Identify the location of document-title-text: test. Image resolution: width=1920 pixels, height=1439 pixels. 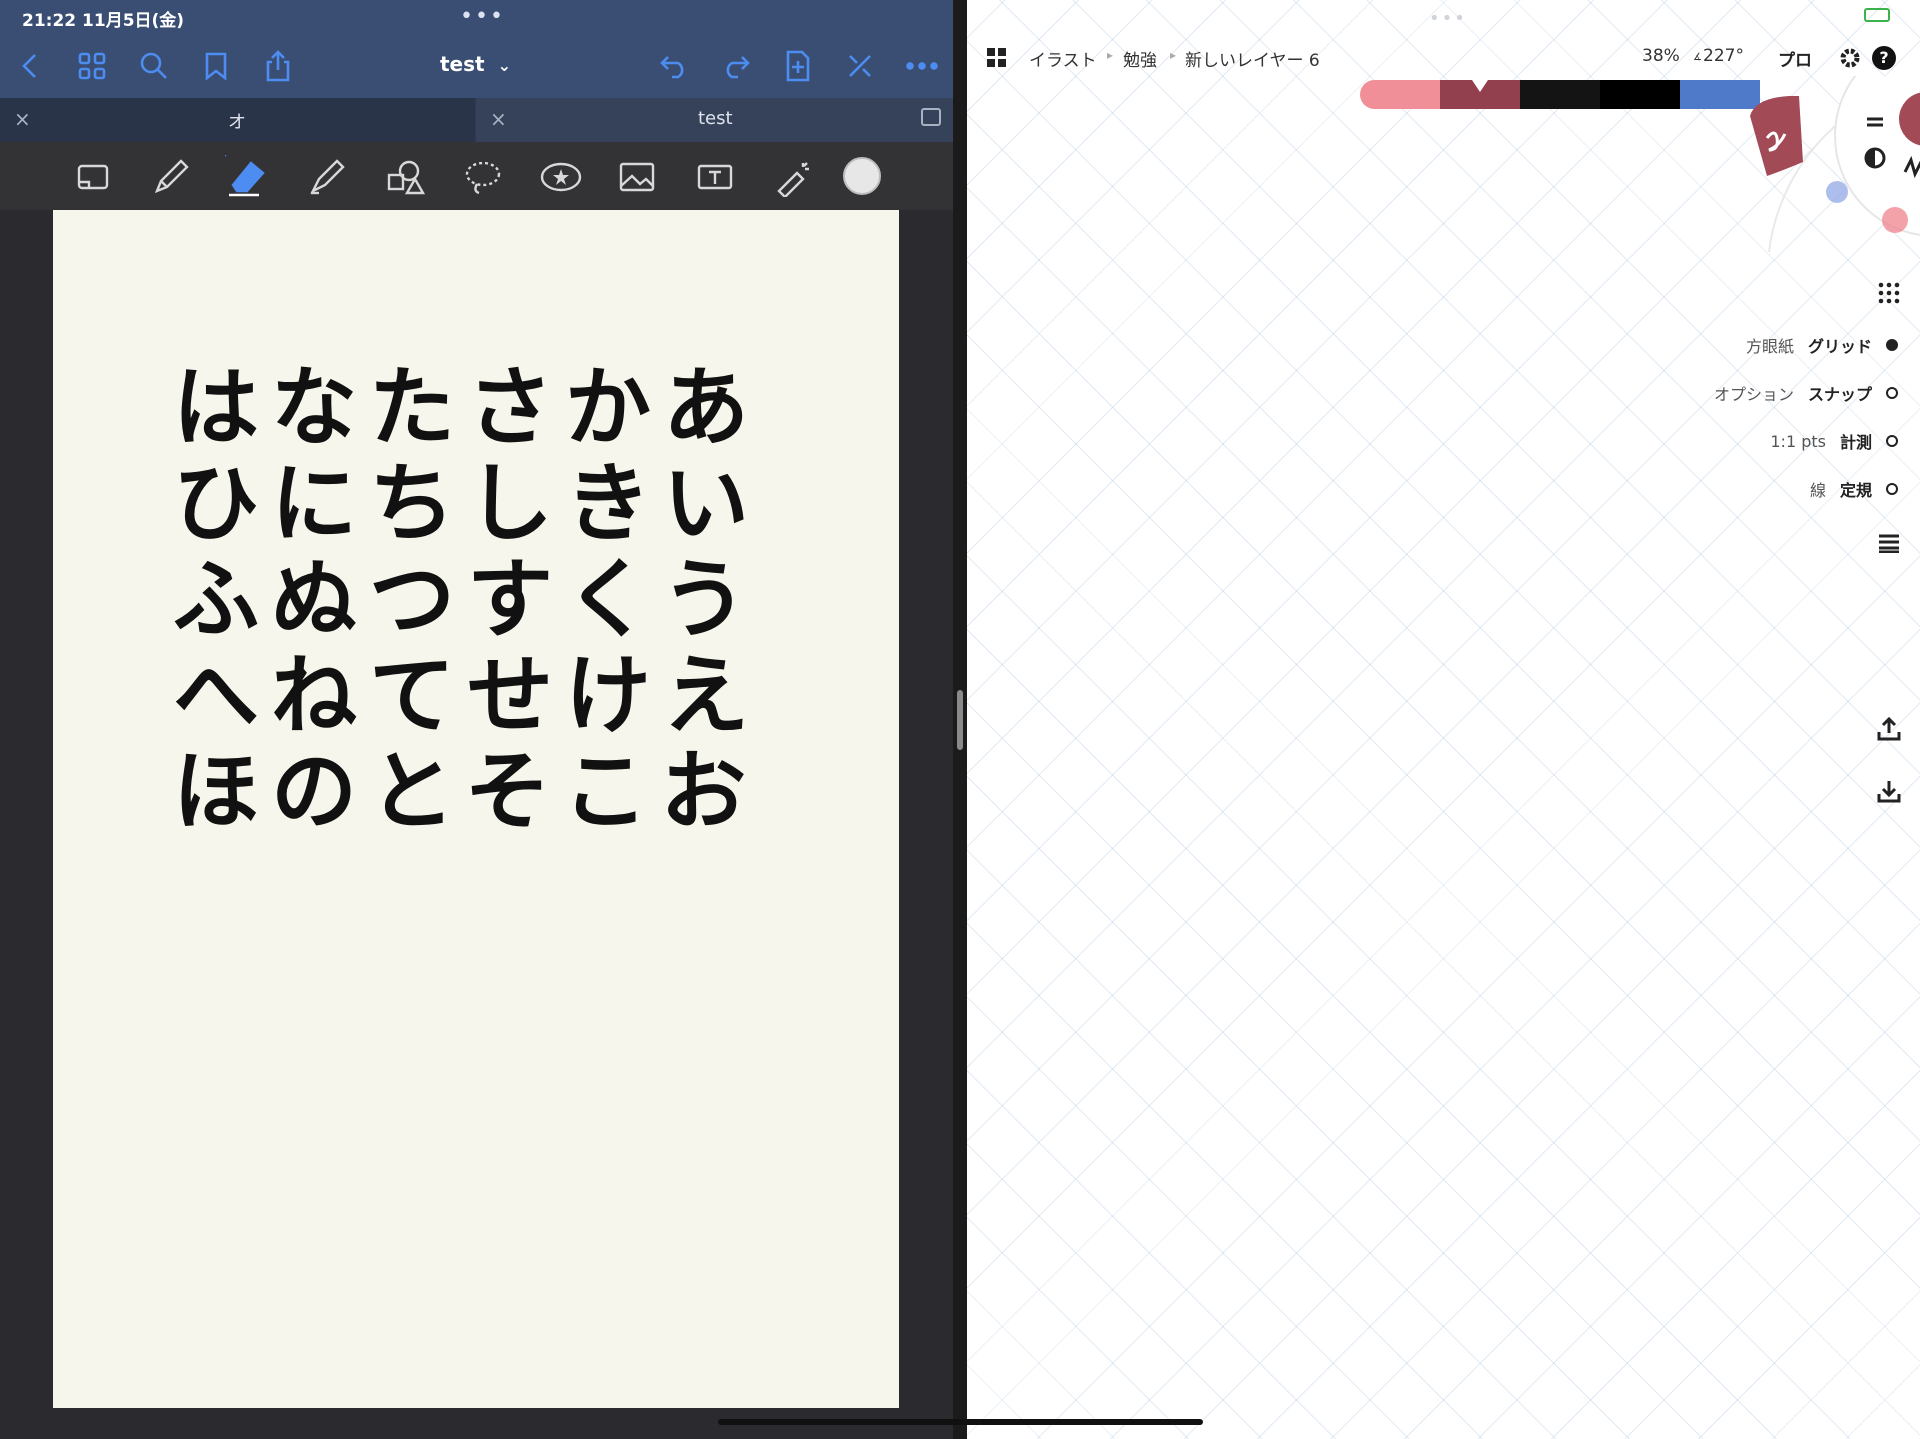
(462, 64).